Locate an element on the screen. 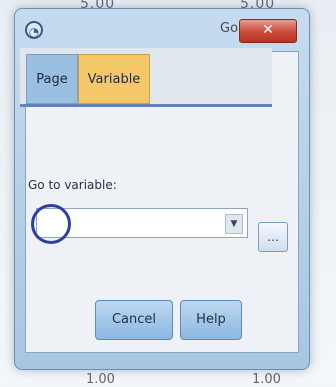  titlebar: ◔ Go To ✕ is located at coordinates (162, 30).